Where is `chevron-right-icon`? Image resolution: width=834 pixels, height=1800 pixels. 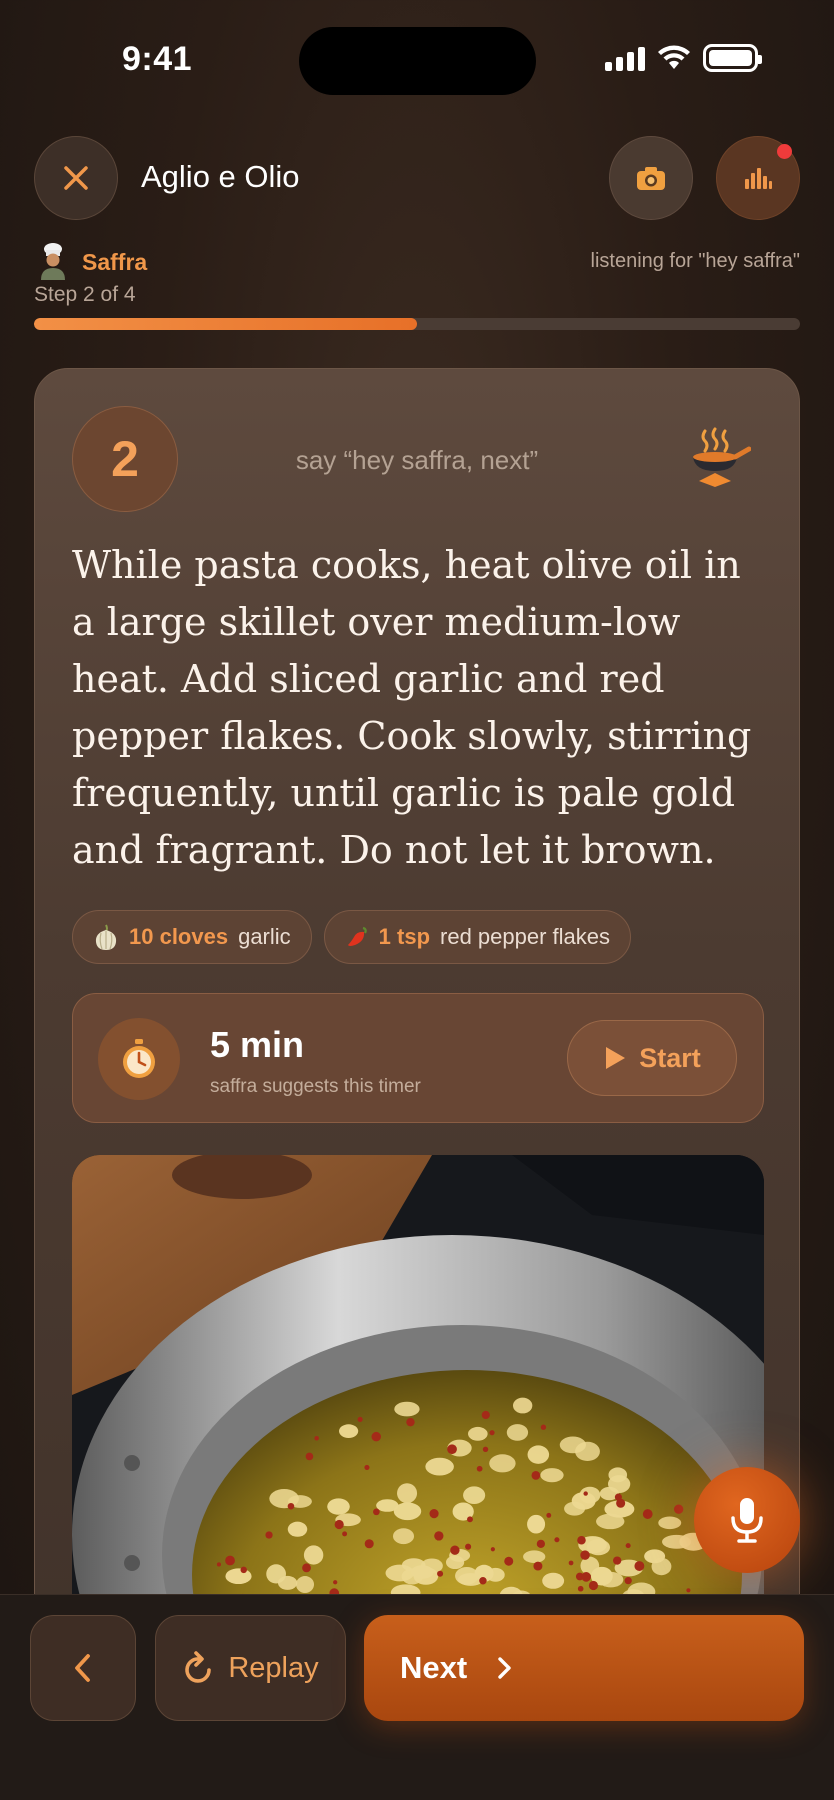 chevron-right-icon is located at coordinates (504, 1668).